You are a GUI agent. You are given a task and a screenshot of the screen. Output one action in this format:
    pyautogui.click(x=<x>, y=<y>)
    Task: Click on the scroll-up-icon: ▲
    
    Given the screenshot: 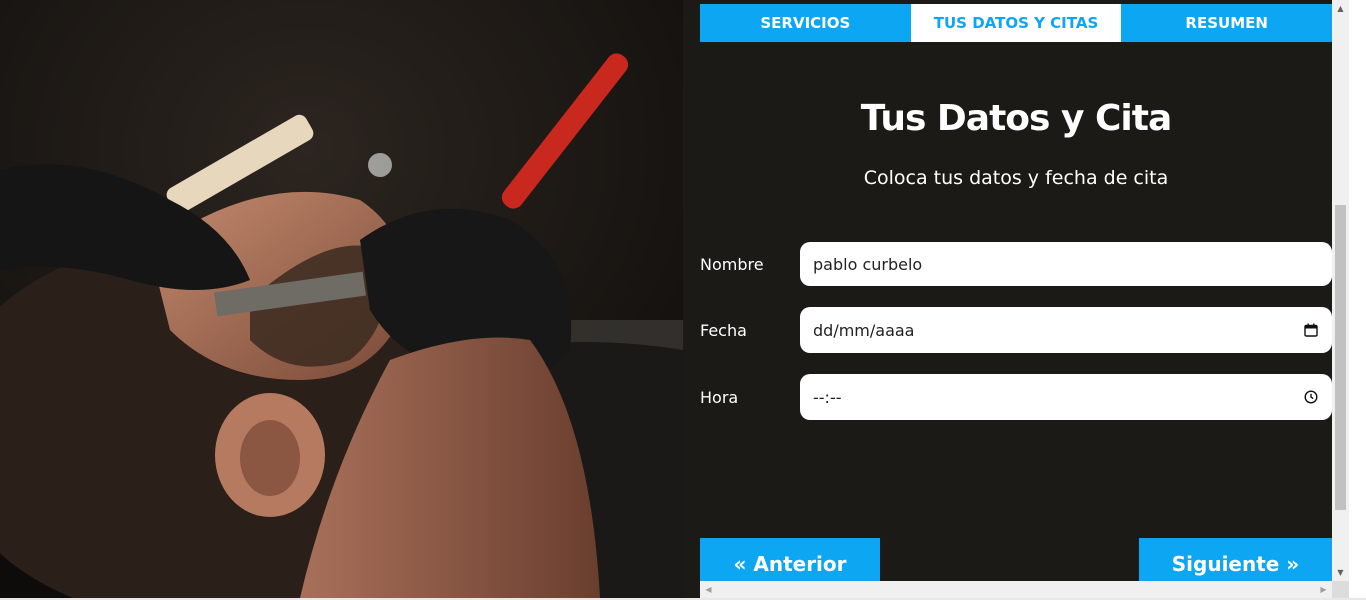 What is the action you would take?
    pyautogui.click(x=1340, y=8)
    